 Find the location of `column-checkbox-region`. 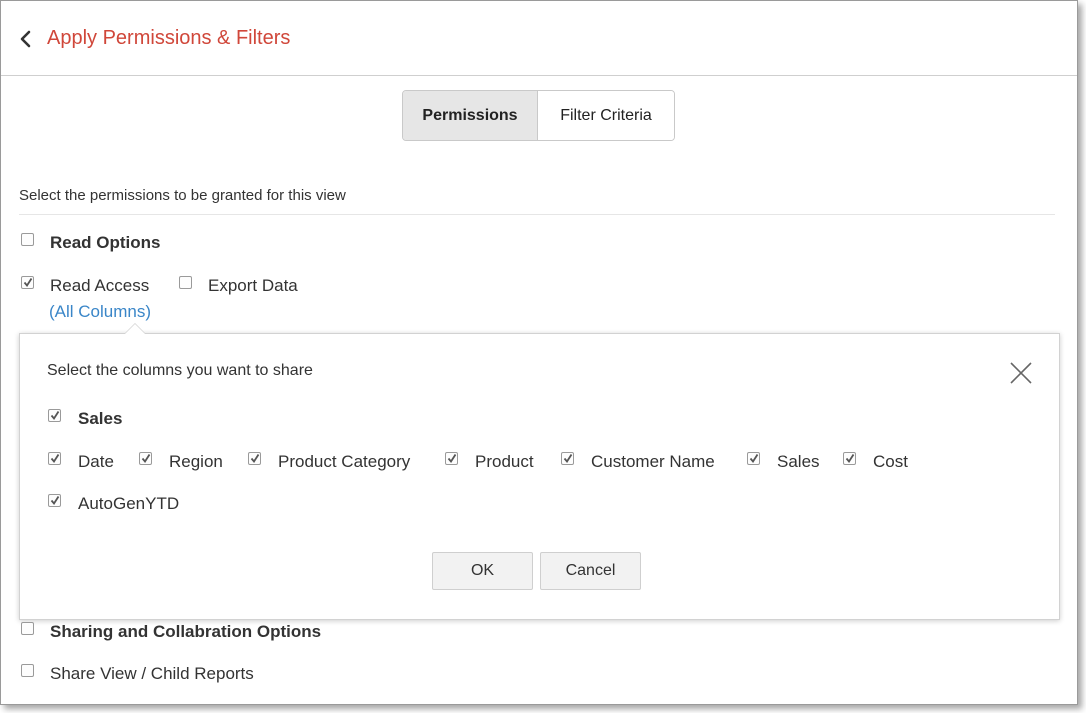

column-checkbox-region is located at coordinates (145, 458).